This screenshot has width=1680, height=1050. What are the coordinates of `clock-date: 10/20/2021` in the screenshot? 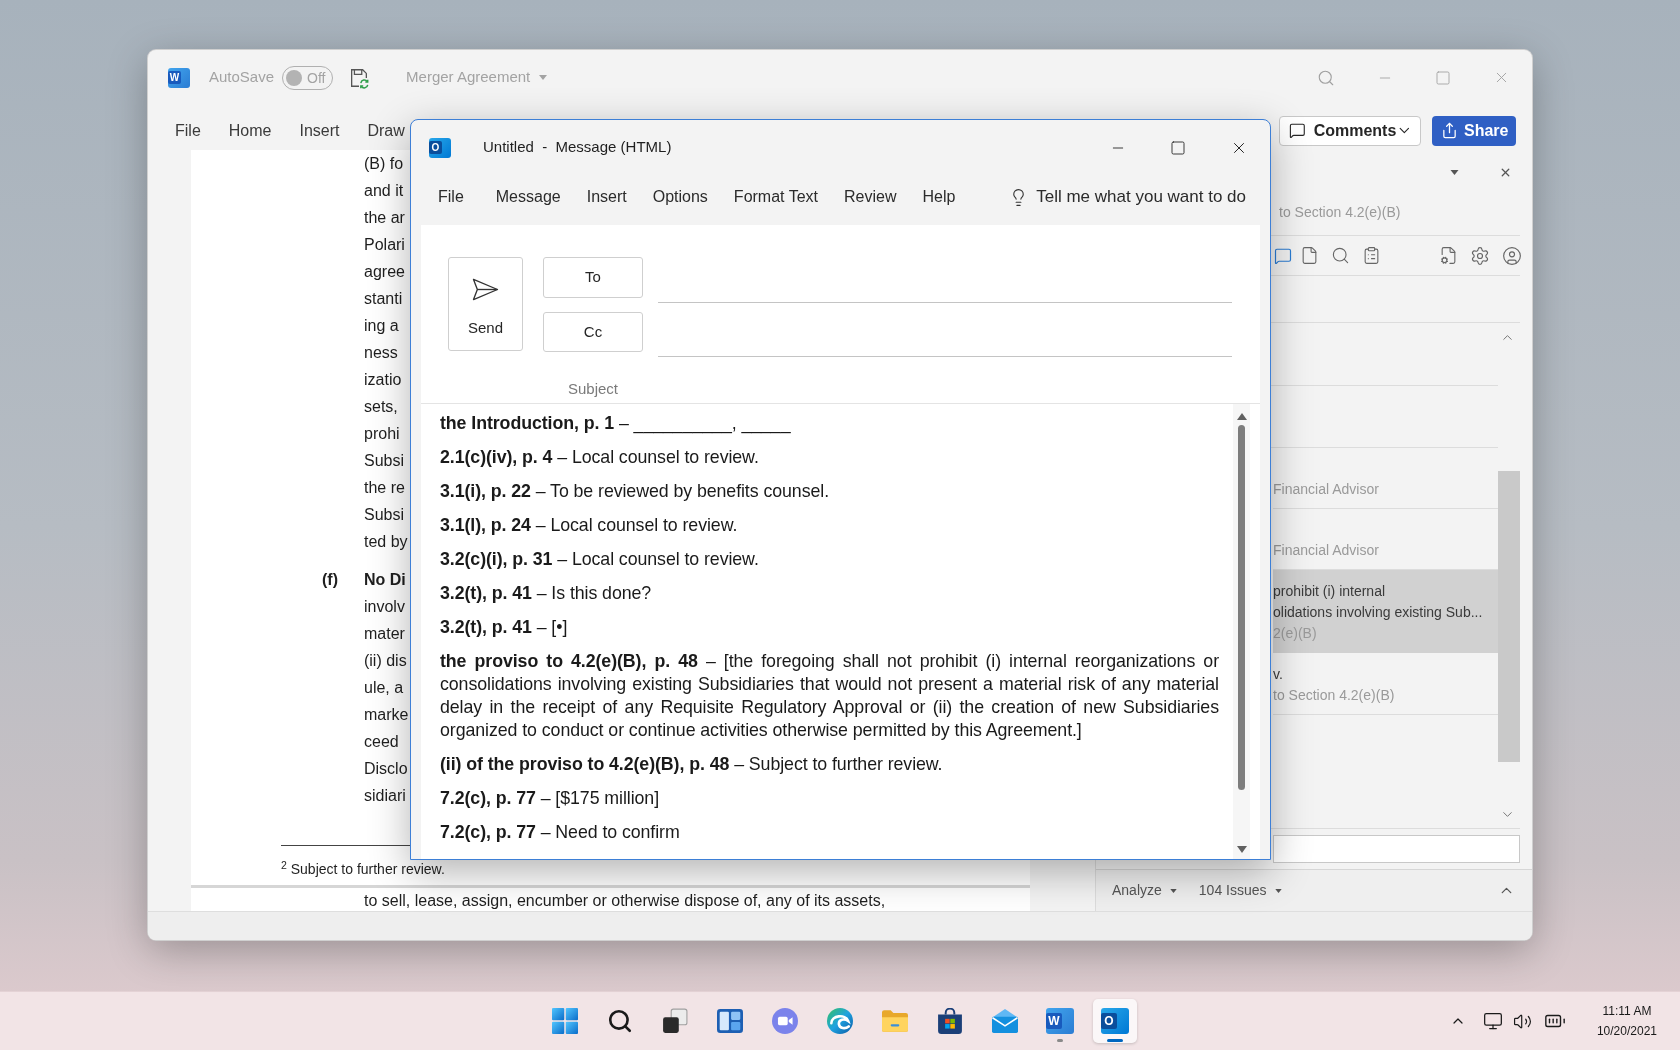 It's located at (1626, 1031).